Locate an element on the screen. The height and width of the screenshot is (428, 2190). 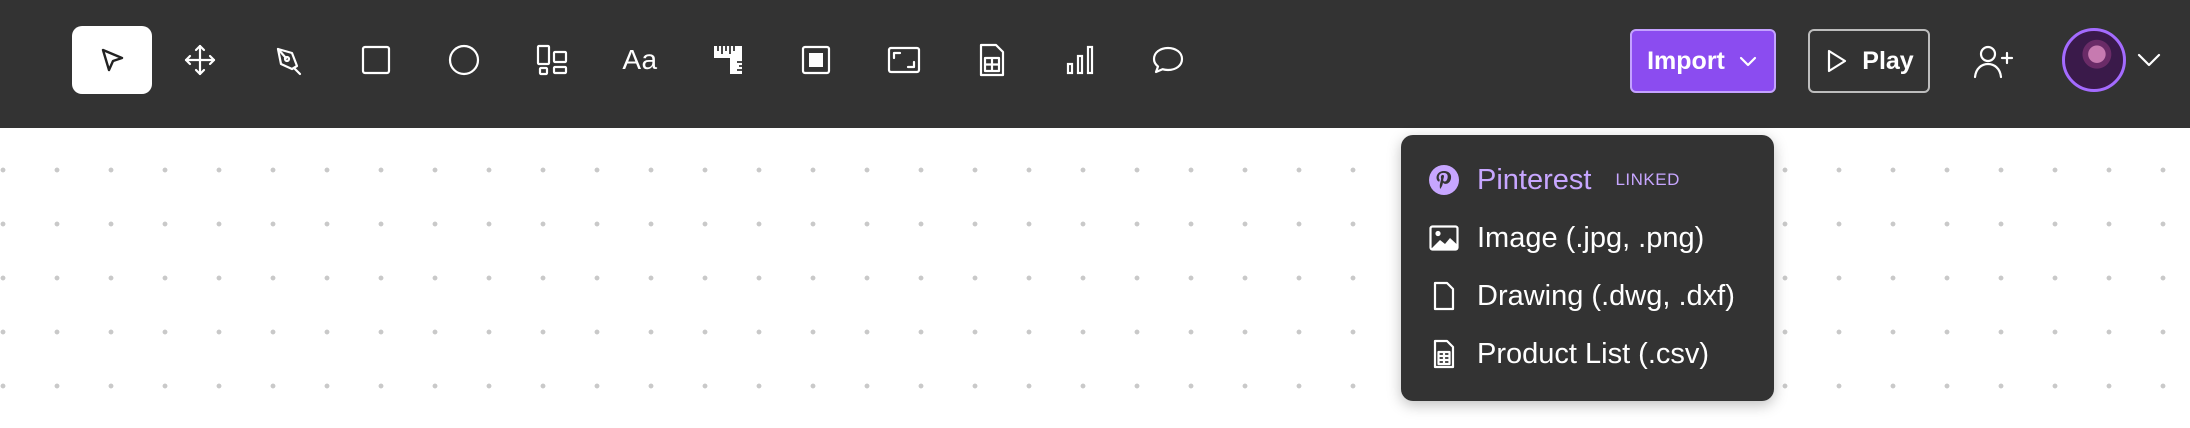
menu-item-label: Image (.jpg, .png) is located at coordinates (1591, 237).